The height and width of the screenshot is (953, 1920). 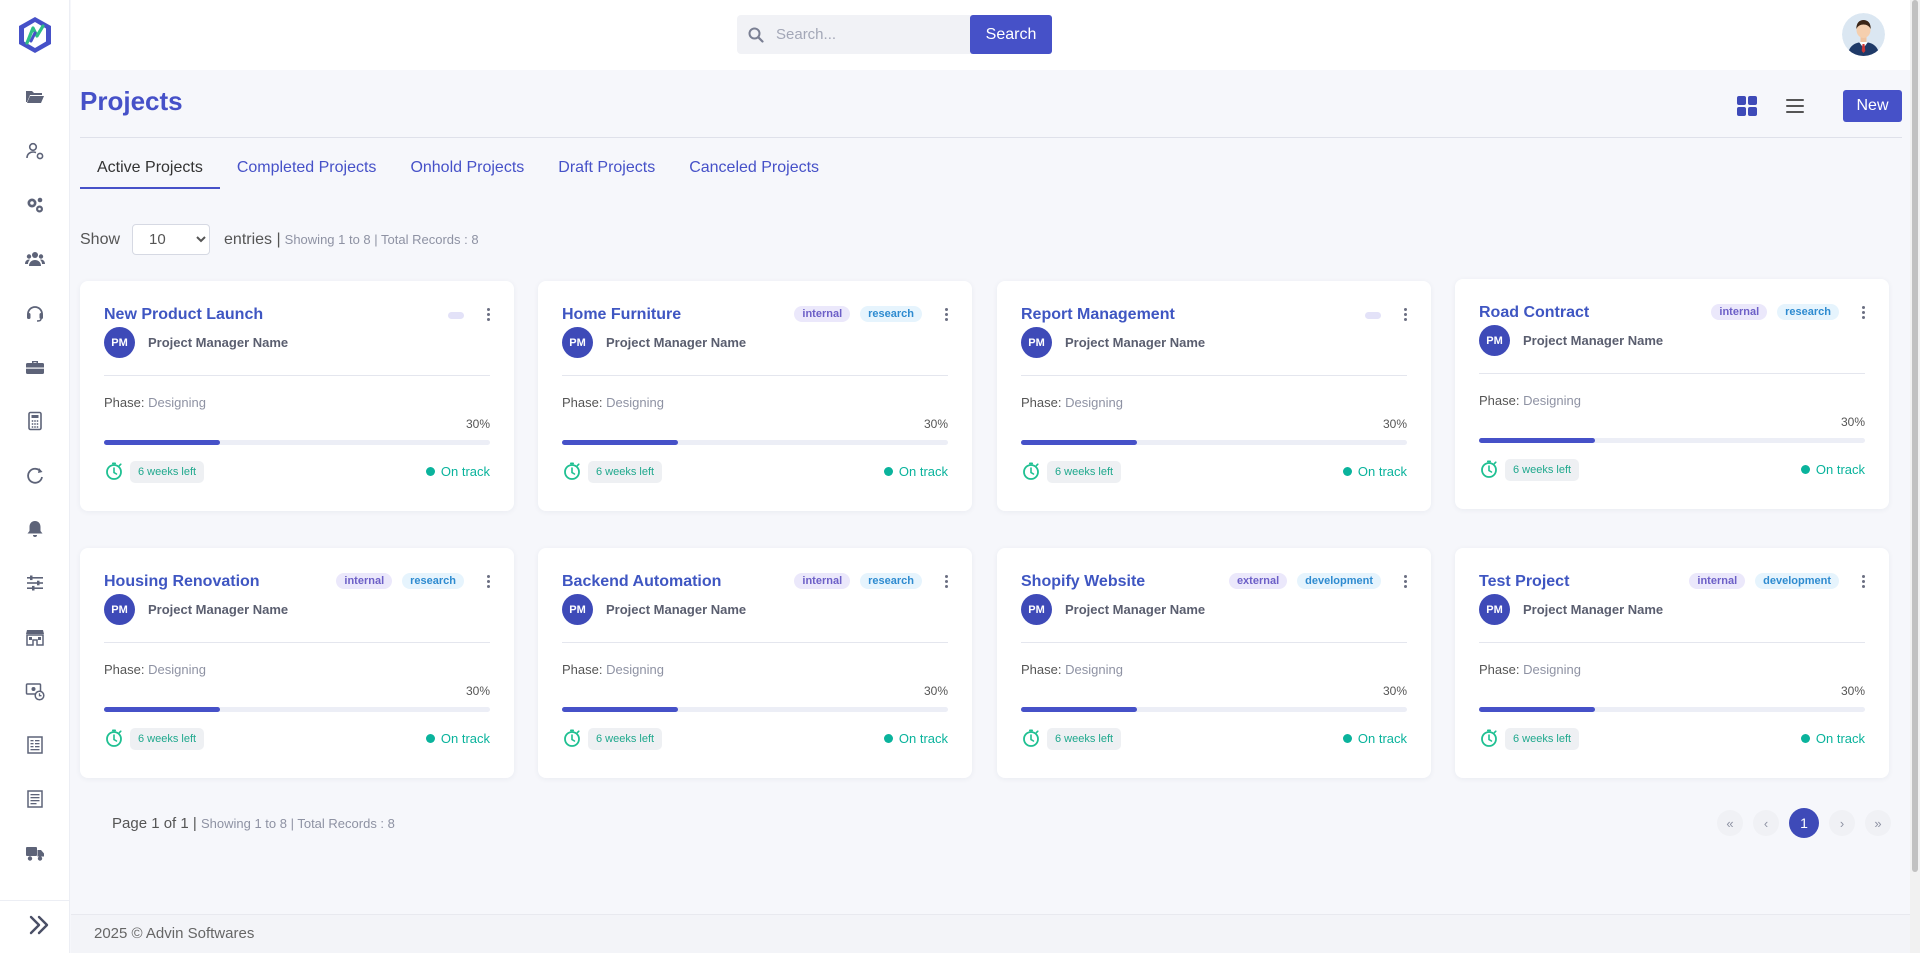 What do you see at coordinates (35, 259) in the screenshot?
I see `users-icon` at bounding box center [35, 259].